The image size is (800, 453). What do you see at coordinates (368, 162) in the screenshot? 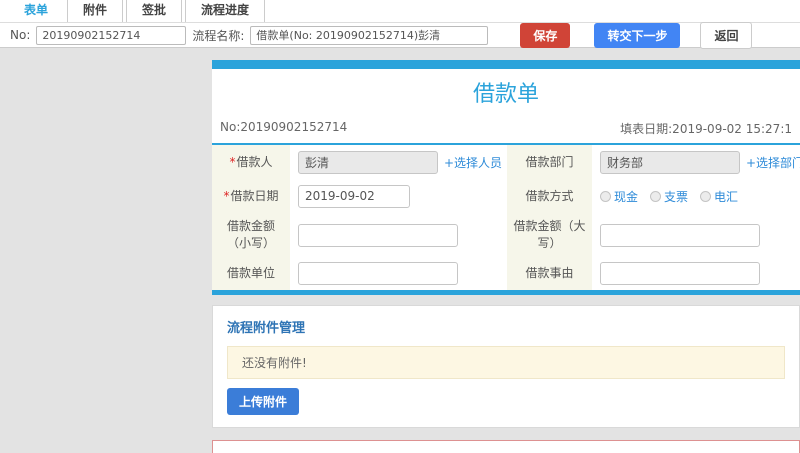
I see `borrower-input` at bounding box center [368, 162].